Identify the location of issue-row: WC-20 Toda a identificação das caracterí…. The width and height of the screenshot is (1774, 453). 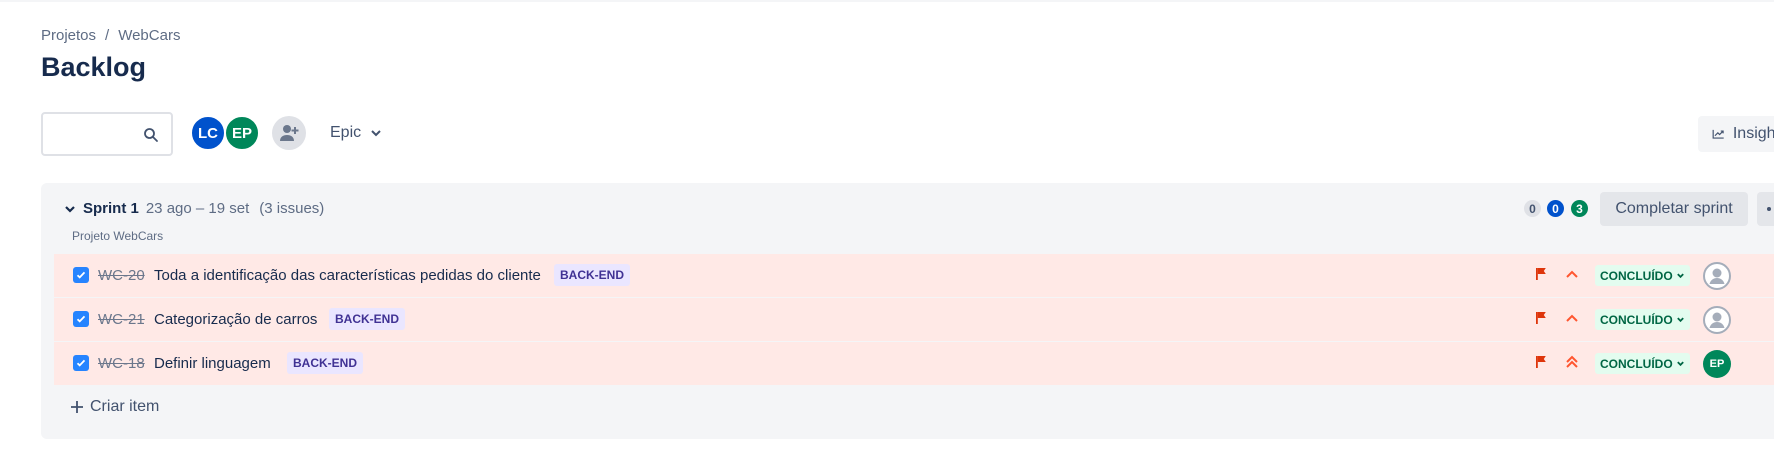
(914, 275).